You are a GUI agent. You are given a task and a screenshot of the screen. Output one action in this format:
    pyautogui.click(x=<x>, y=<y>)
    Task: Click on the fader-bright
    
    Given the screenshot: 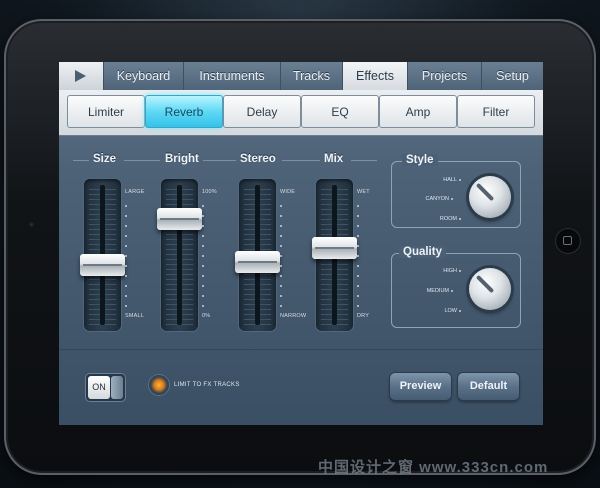 What is the action you would take?
    pyautogui.click(x=179, y=255)
    